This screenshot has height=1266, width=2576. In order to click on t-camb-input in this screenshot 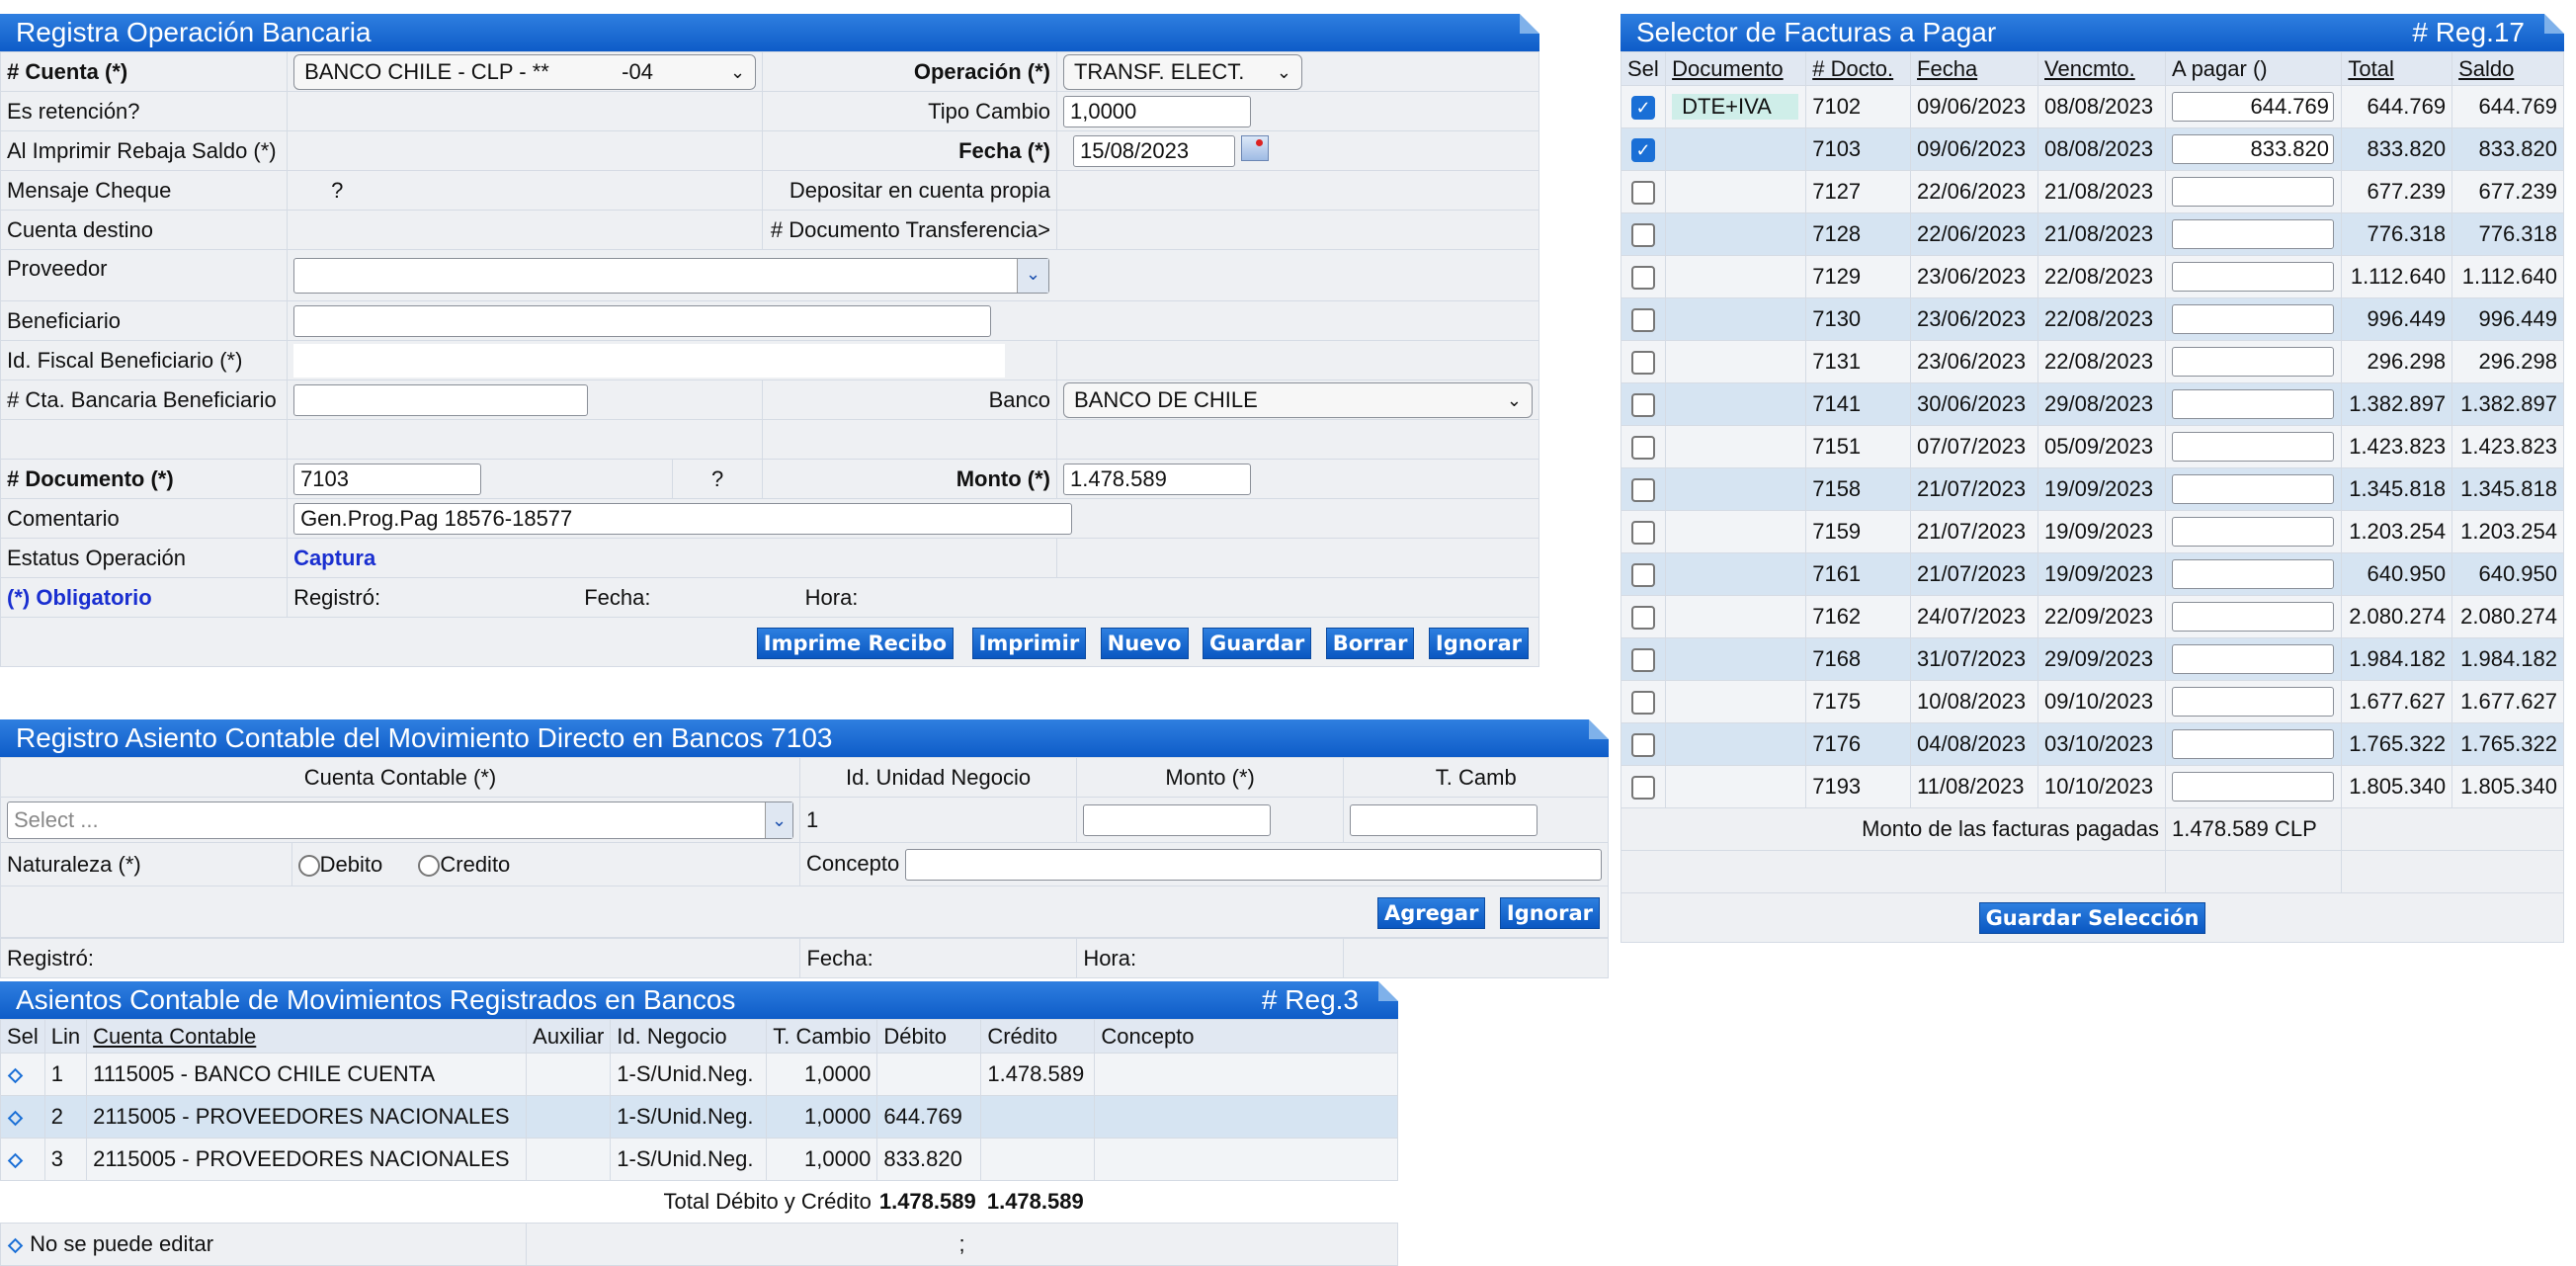, I will do `click(1444, 819)`.